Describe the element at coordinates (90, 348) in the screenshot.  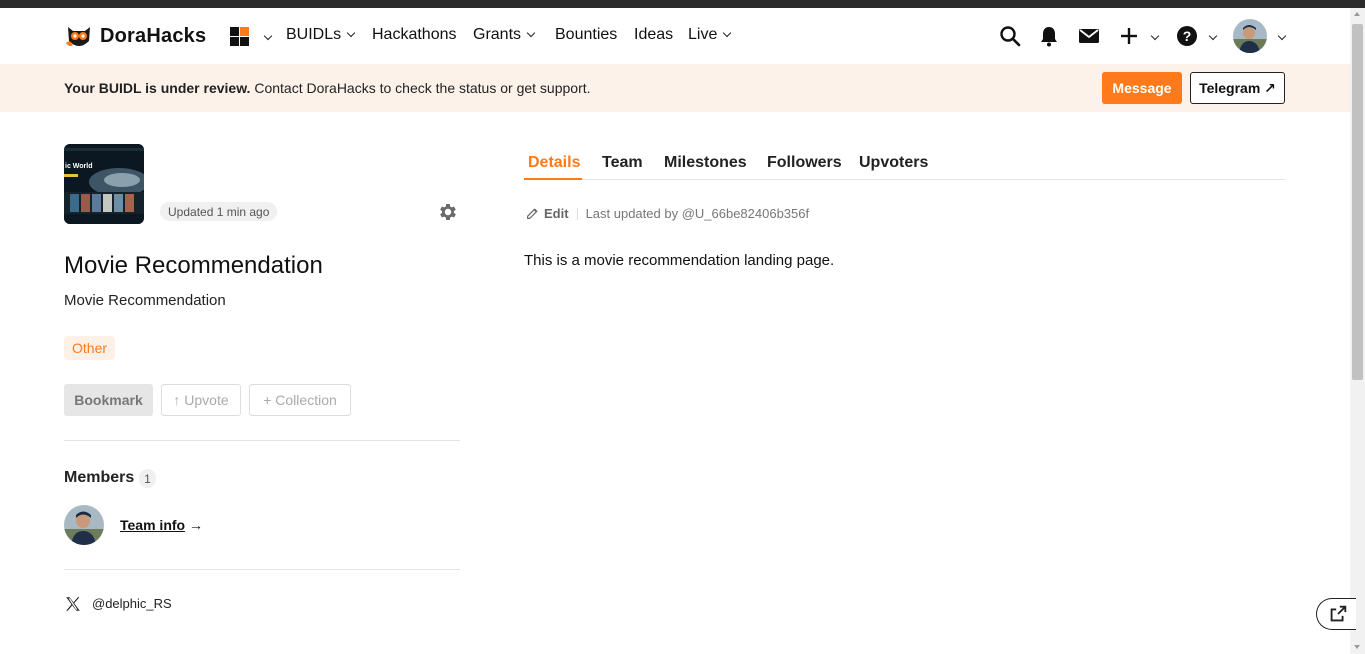
I see `category-tag: Other` at that location.